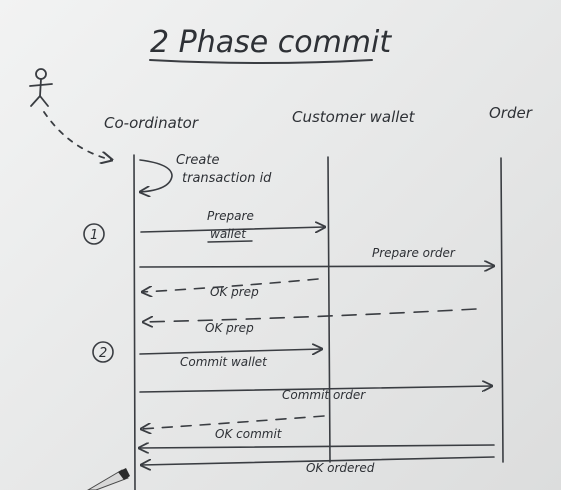 The width and height of the screenshot is (561, 490). Describe the element at coordinates (324, 395) in the screenshot. I see `msg-commit-order: Commit order` at that location.